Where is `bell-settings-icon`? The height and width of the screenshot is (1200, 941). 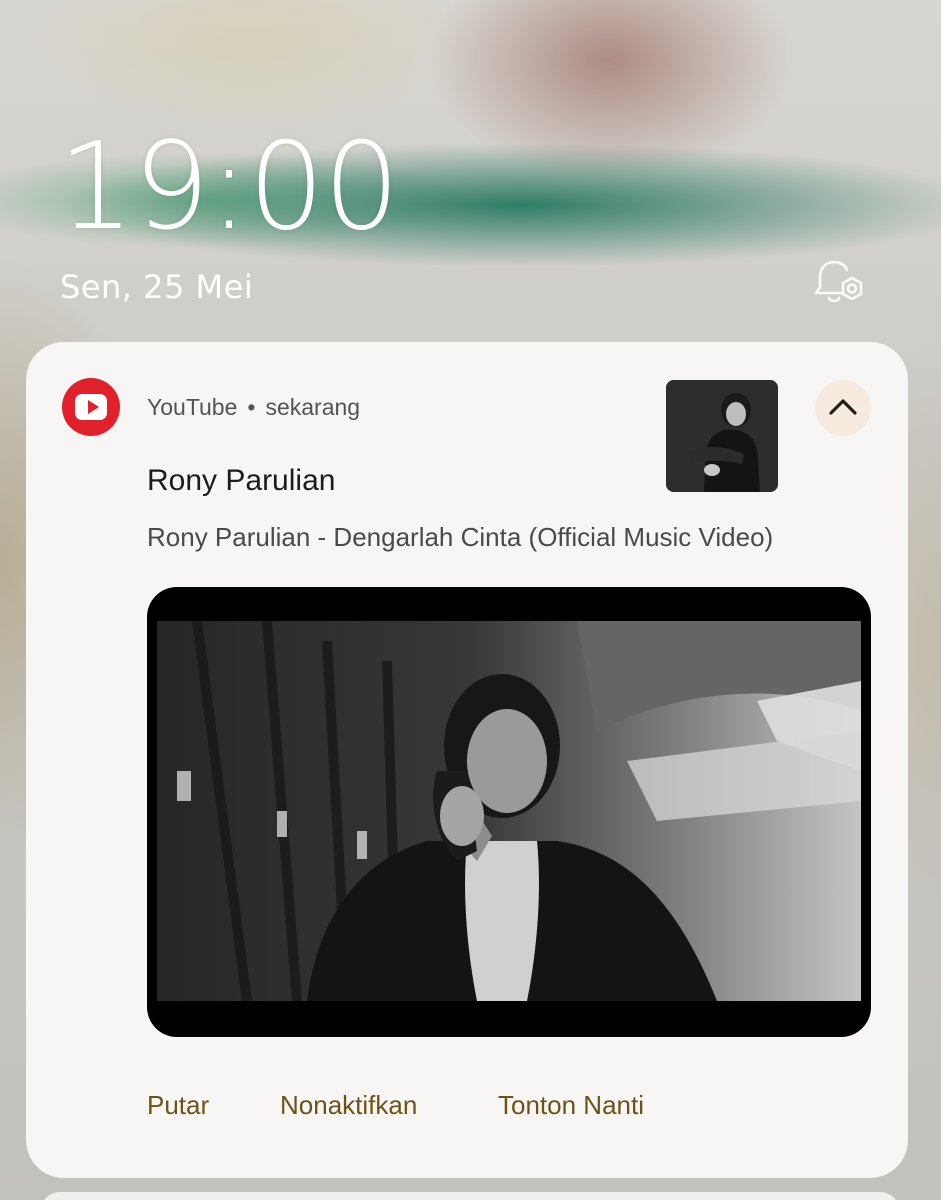 bell-settings-icon is located at coordinates (840, 282).